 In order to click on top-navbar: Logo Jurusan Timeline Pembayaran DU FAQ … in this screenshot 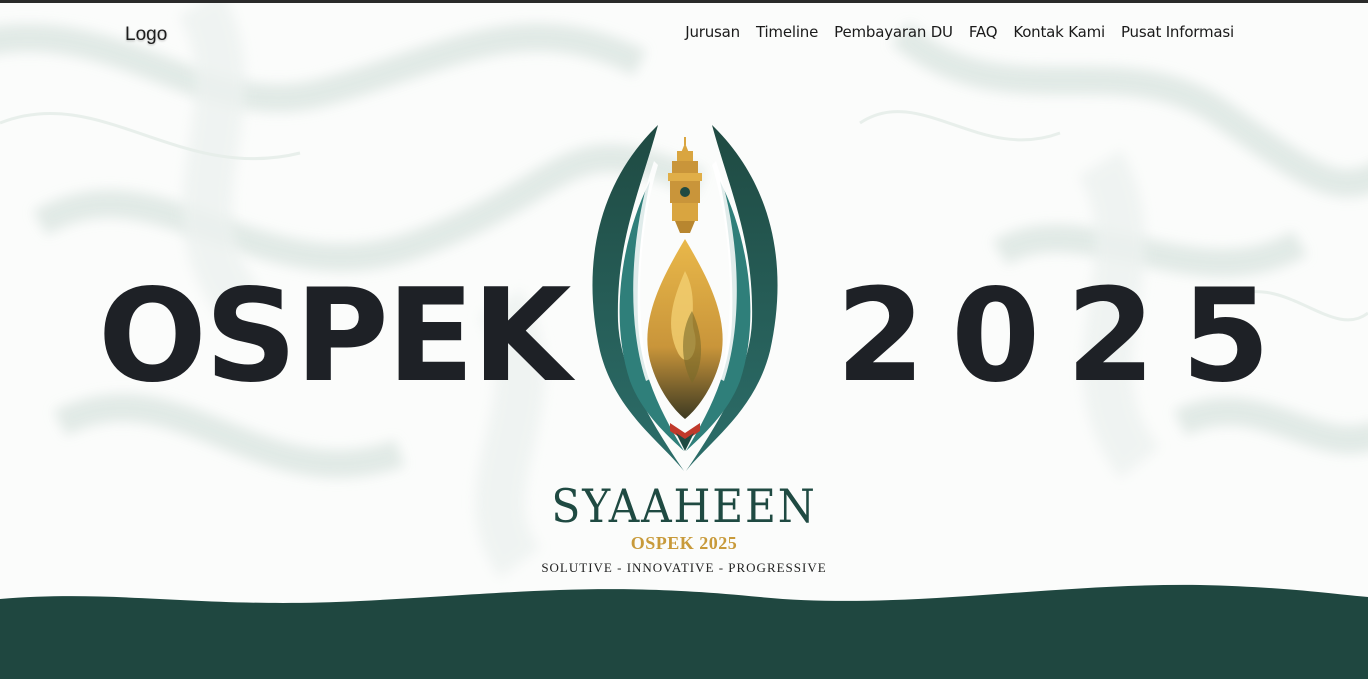, I will do `click(684, 35)`.